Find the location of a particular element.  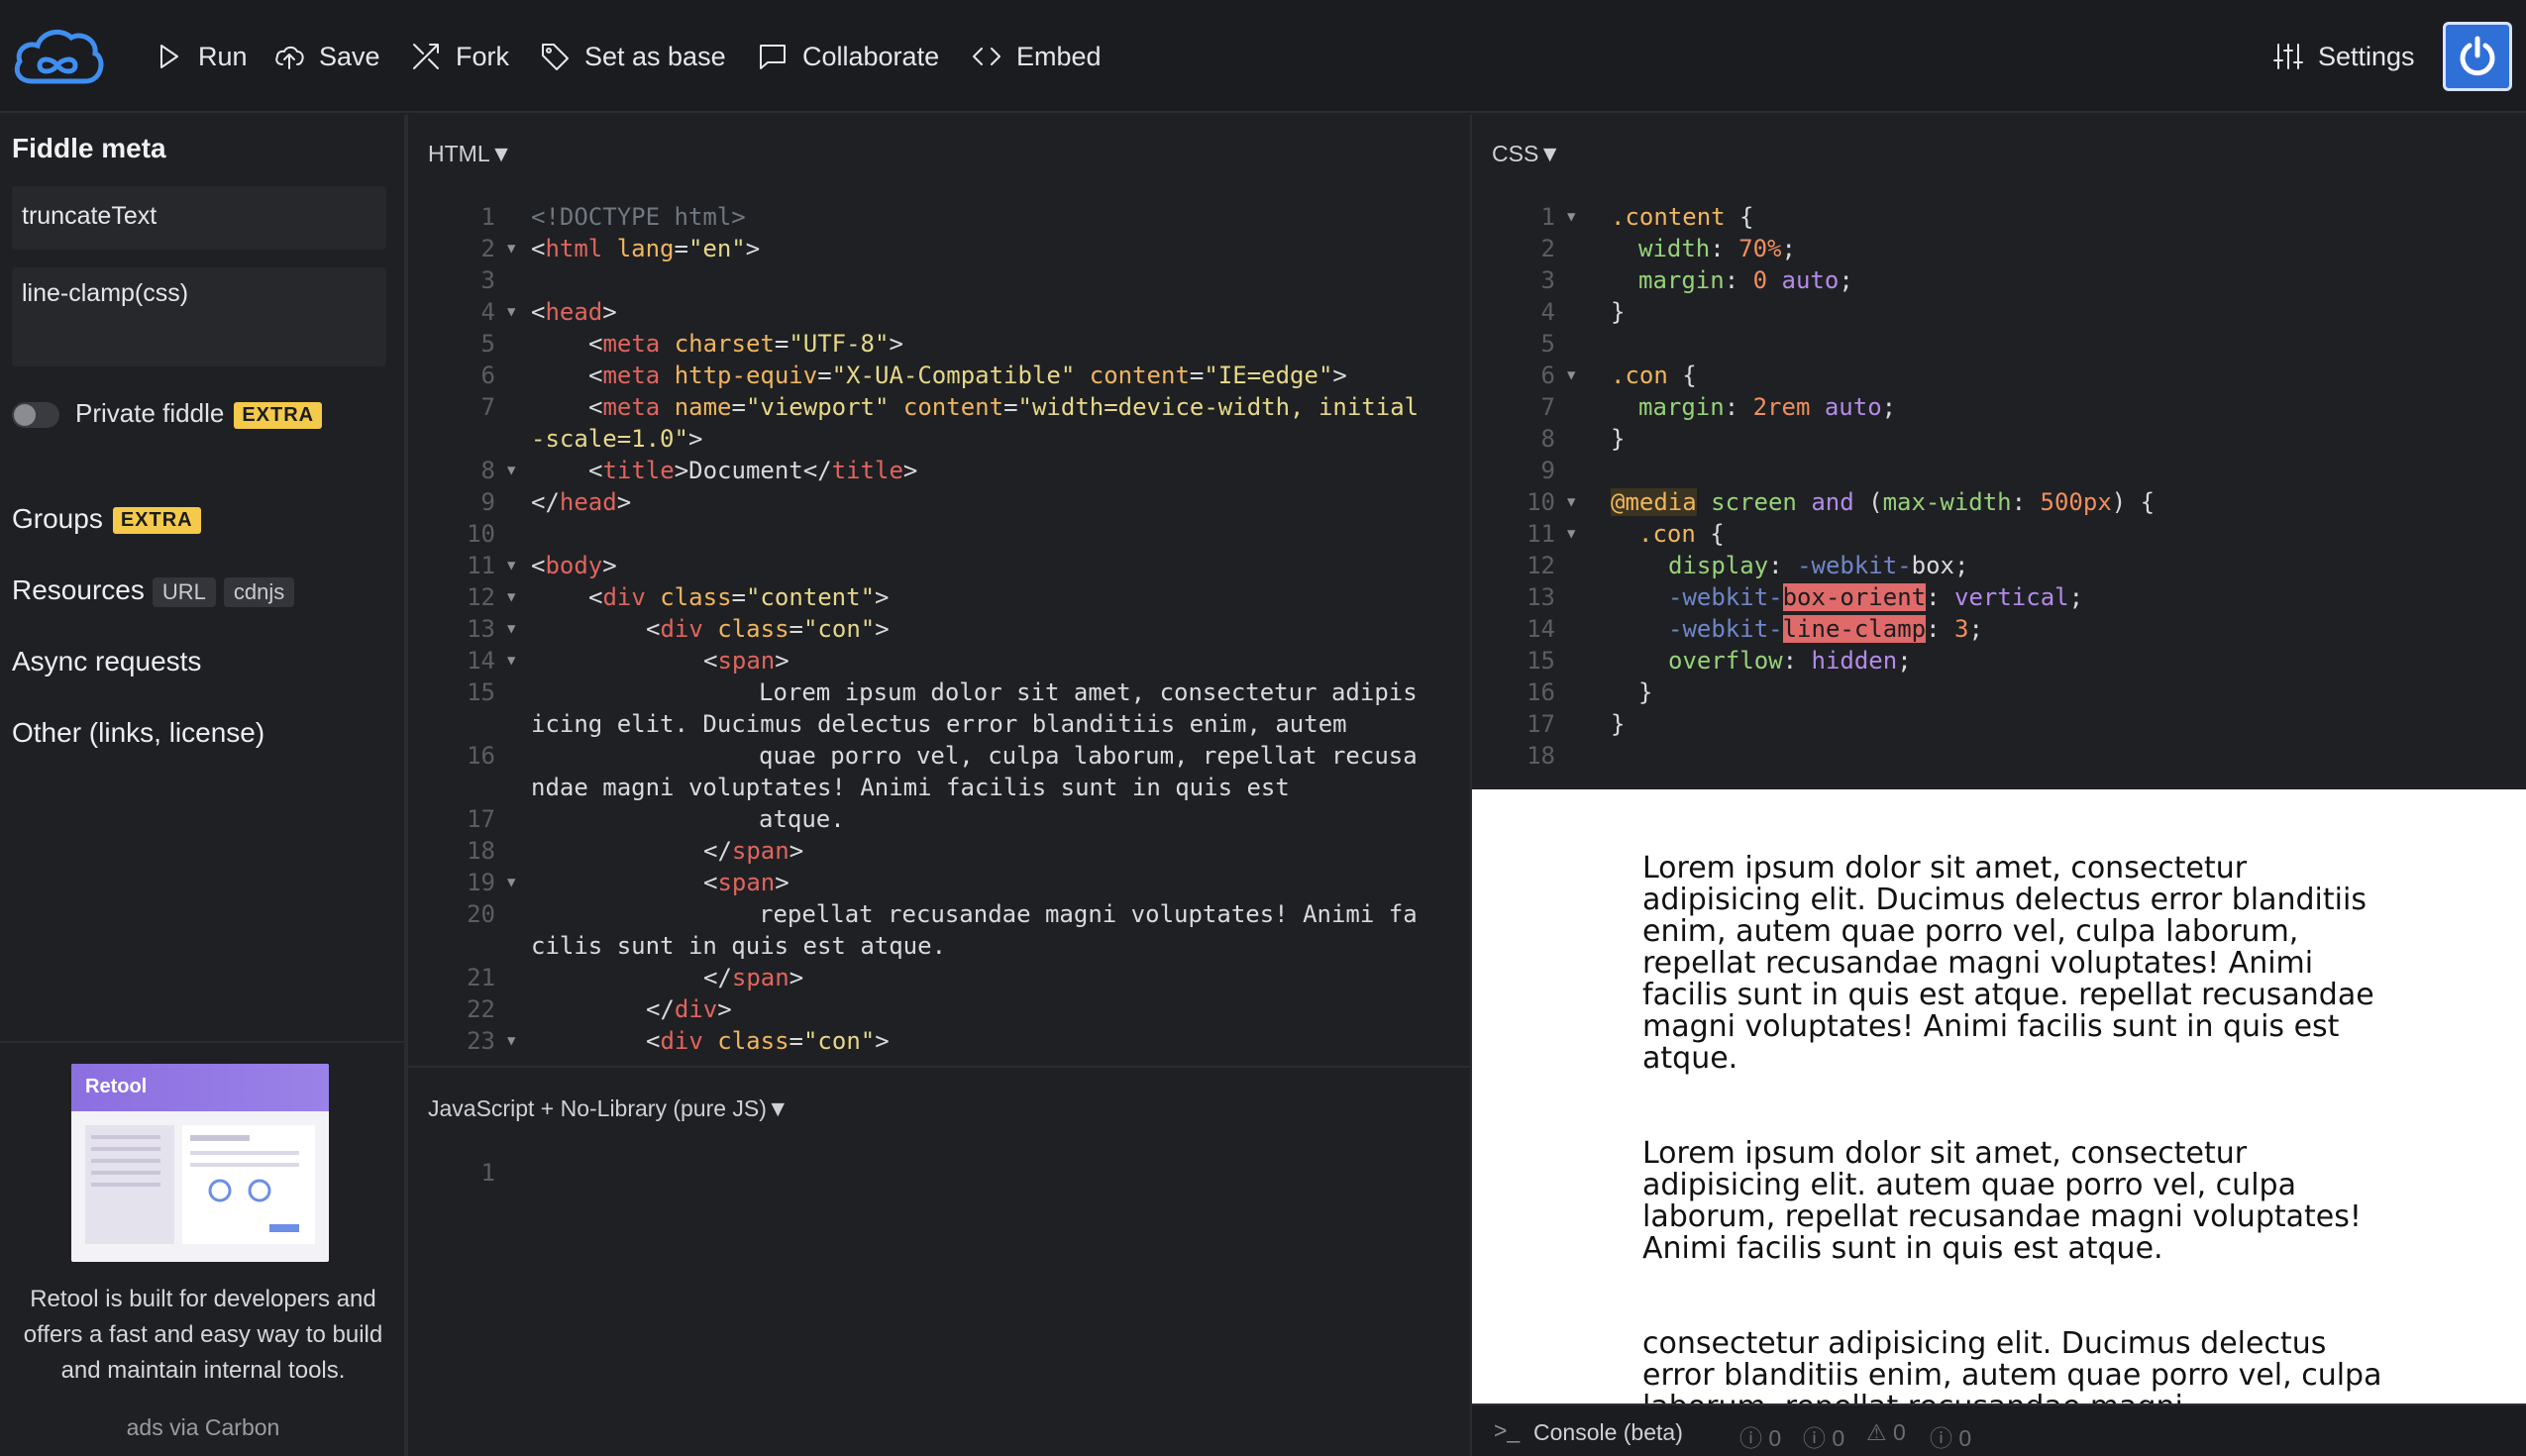

css-panel-title: CSS▼ is located at coordinates (1526, 154).